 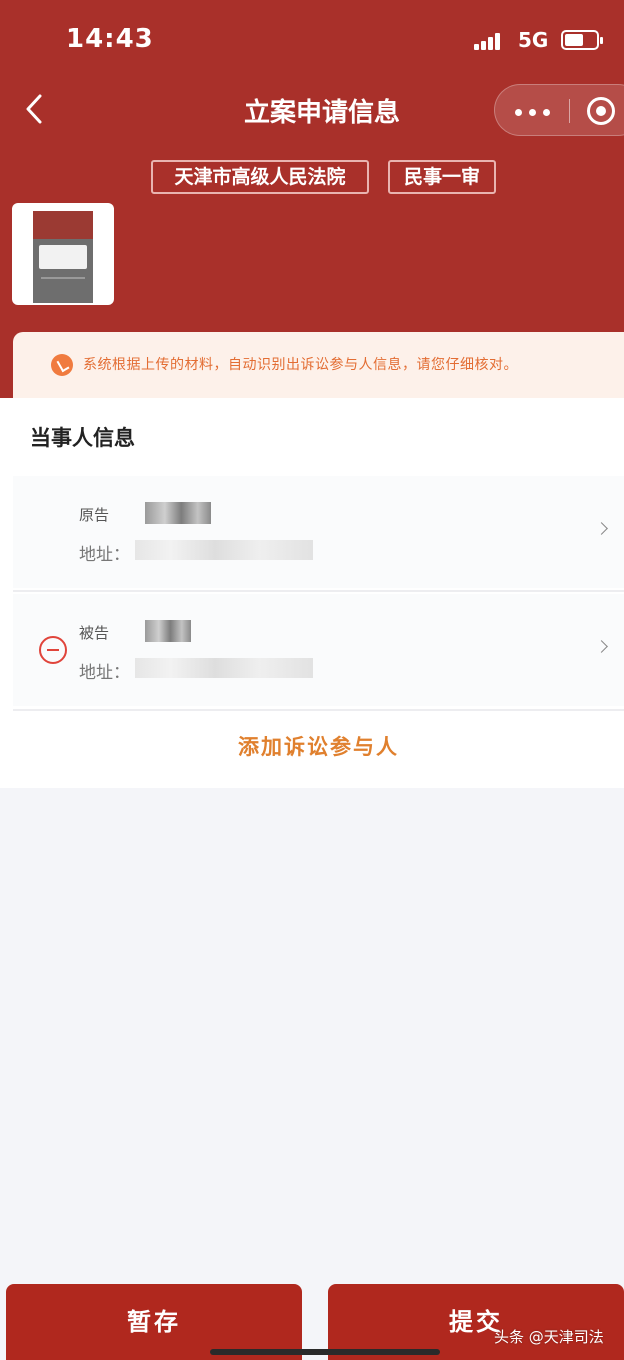 I want to click on notice-text: 系统根据上传的材料，自动识别出诉讼参与人信息，请您仔细核对。, so click(x=300, y=365).